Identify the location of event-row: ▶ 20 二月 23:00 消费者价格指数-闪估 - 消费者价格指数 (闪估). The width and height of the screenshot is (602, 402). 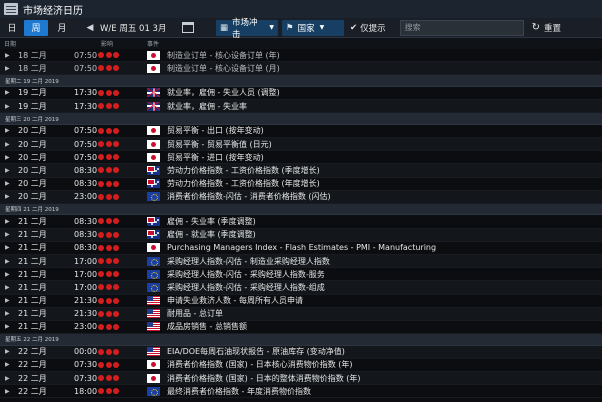
(301, 197).